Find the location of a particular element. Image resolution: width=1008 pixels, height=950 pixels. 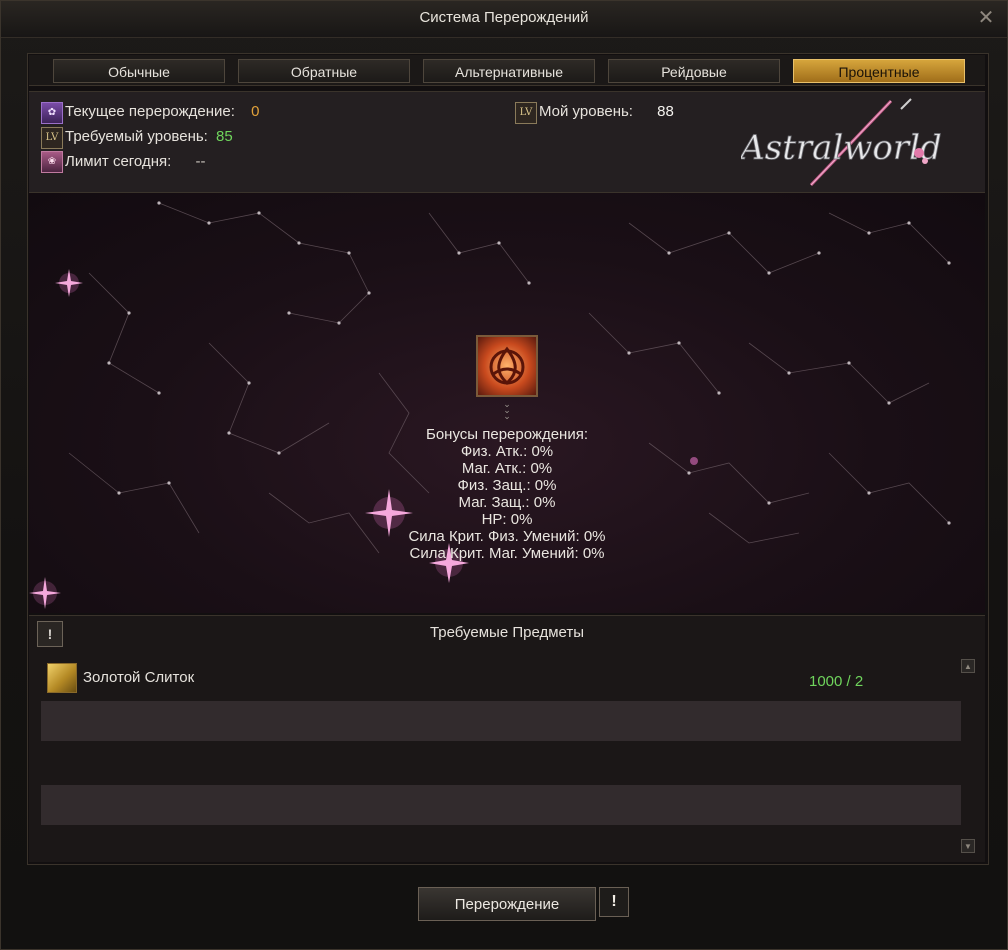

chevron-down-icon: ⌄ ⌄ ⌄ is located at coordinates (507, 410).